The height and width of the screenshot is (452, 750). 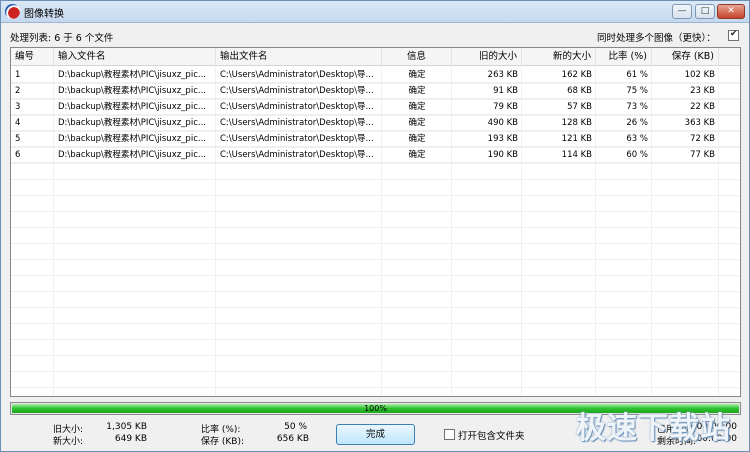 What do you see at coordinates (12, 11) in the screenshot?
I see `app-icon` at bounding box center [12, 11].